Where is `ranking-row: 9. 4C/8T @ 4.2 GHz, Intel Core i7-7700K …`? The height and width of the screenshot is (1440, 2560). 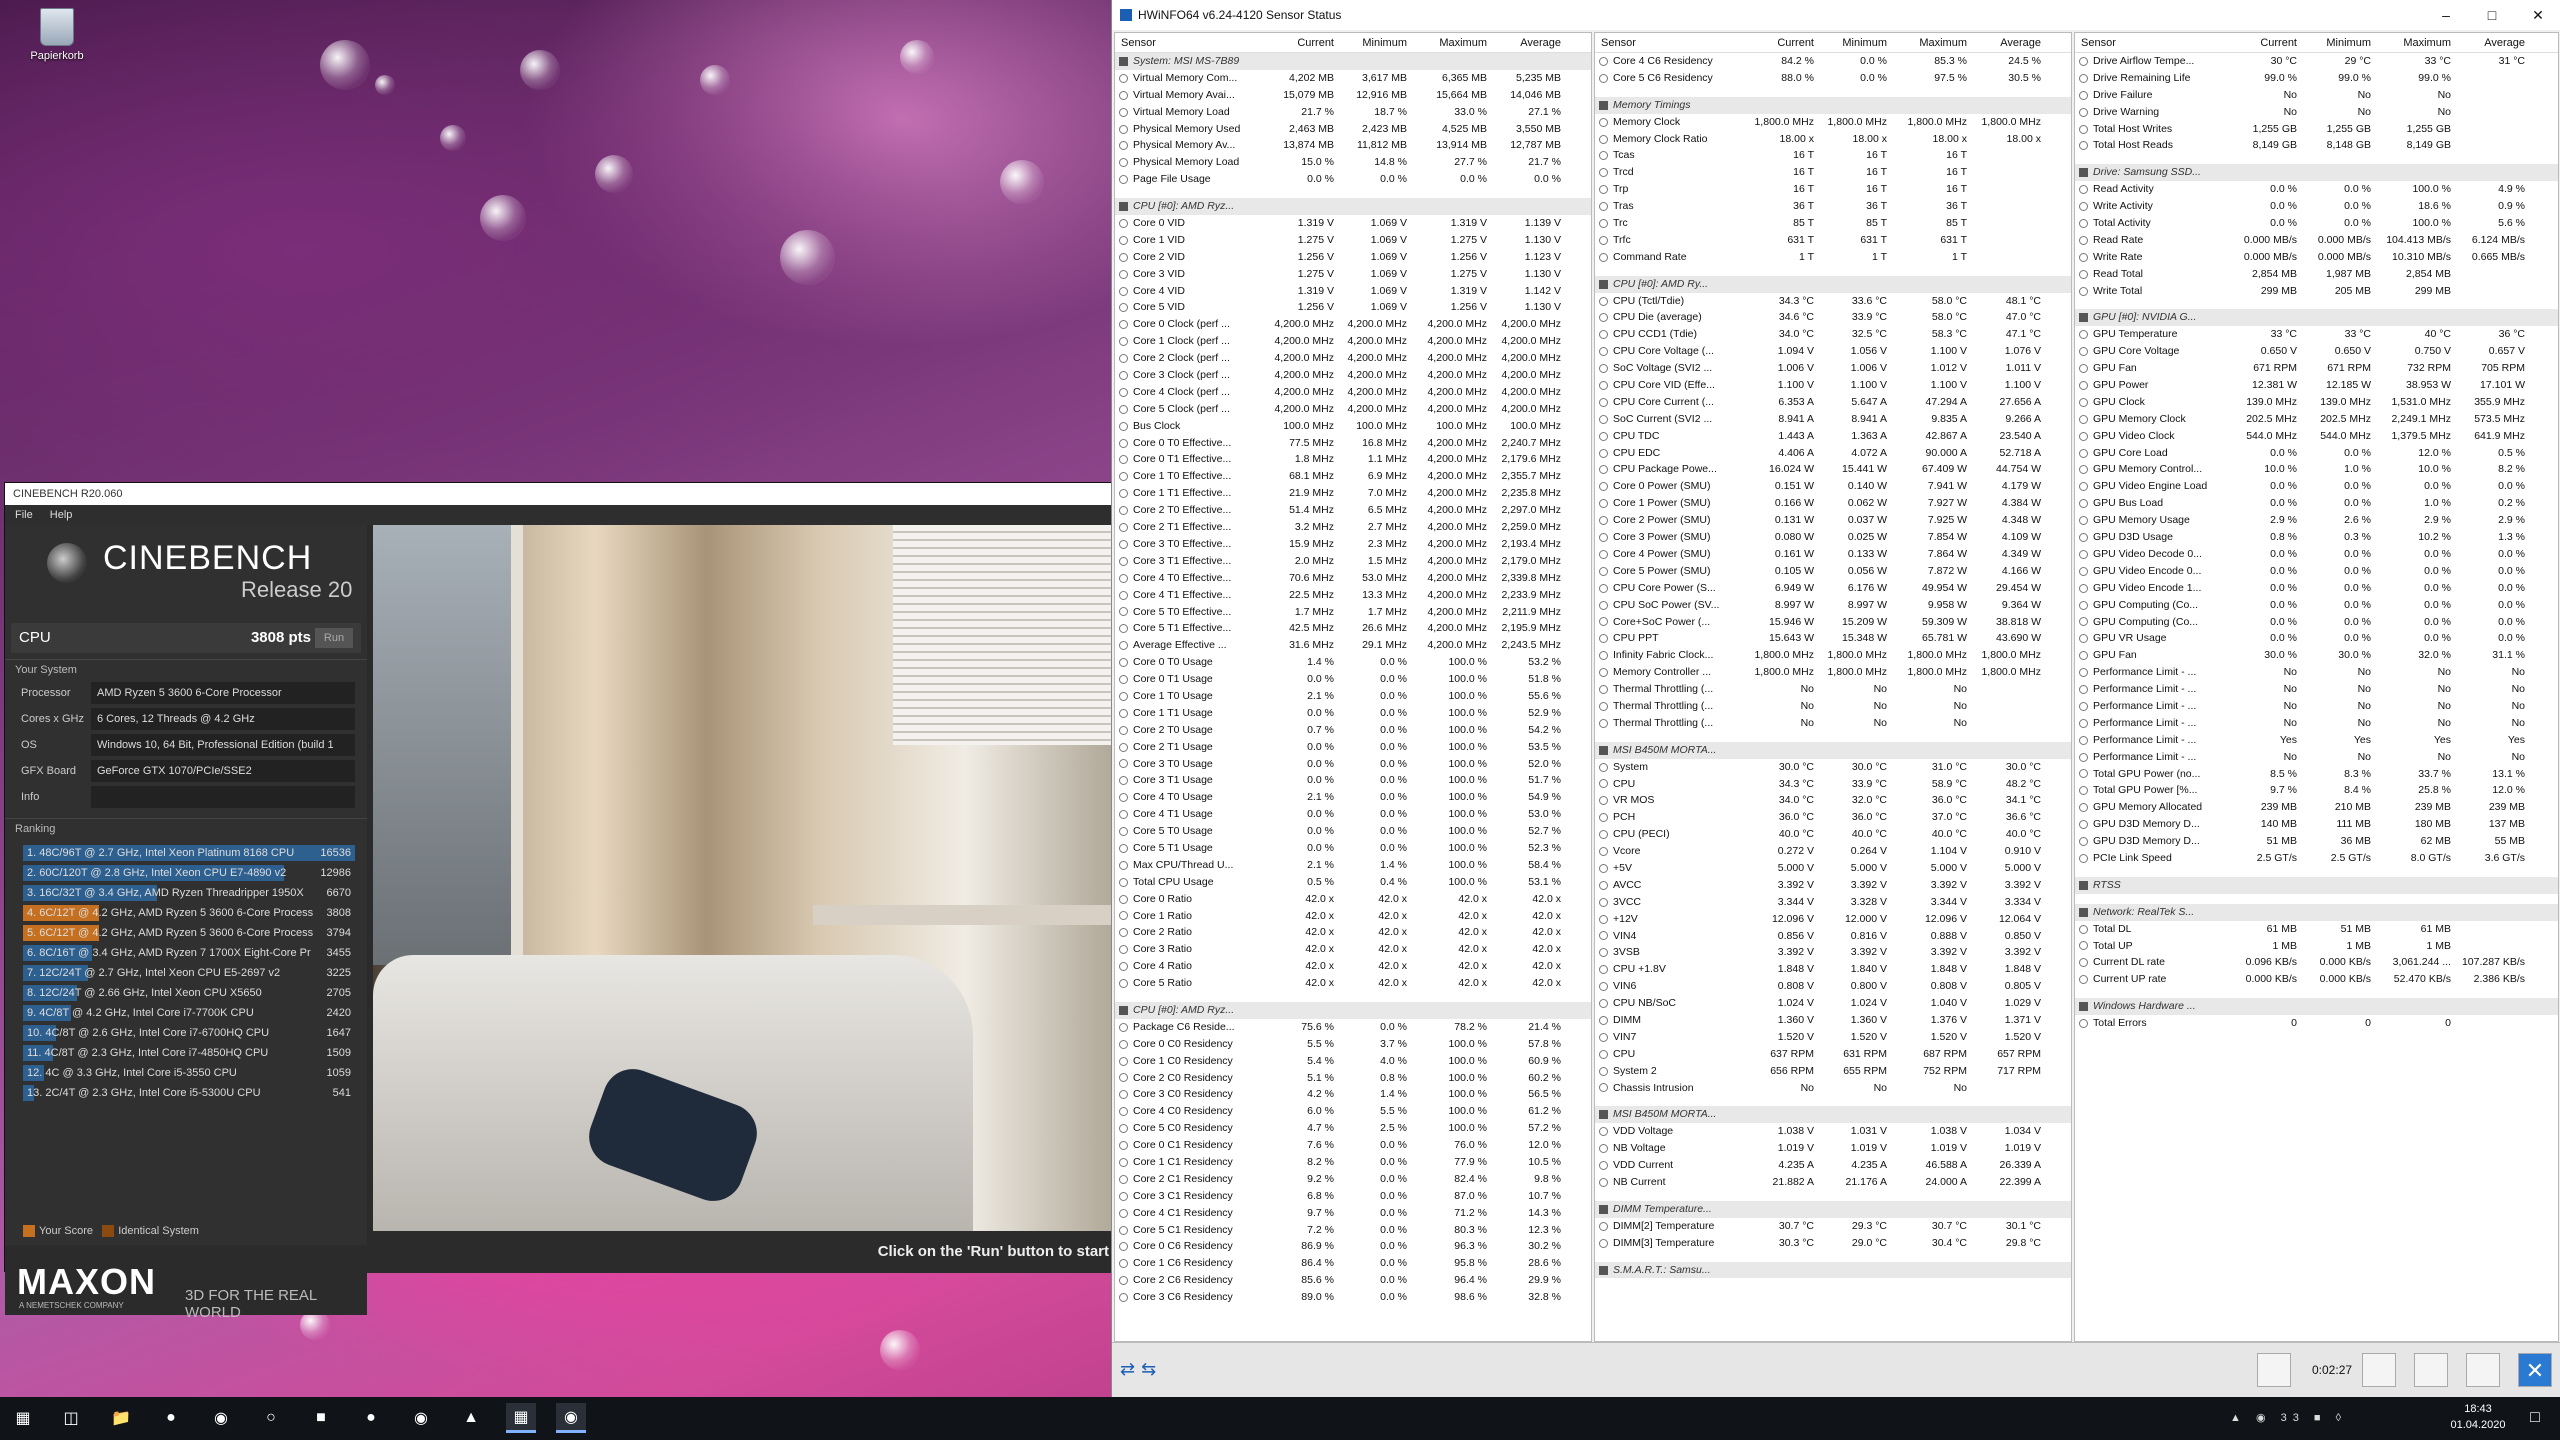
ranking-row: 9. 4C/8T @ 4.2 GHz, Intel Core i7-7700K … is located at coordinates (189, 1013).